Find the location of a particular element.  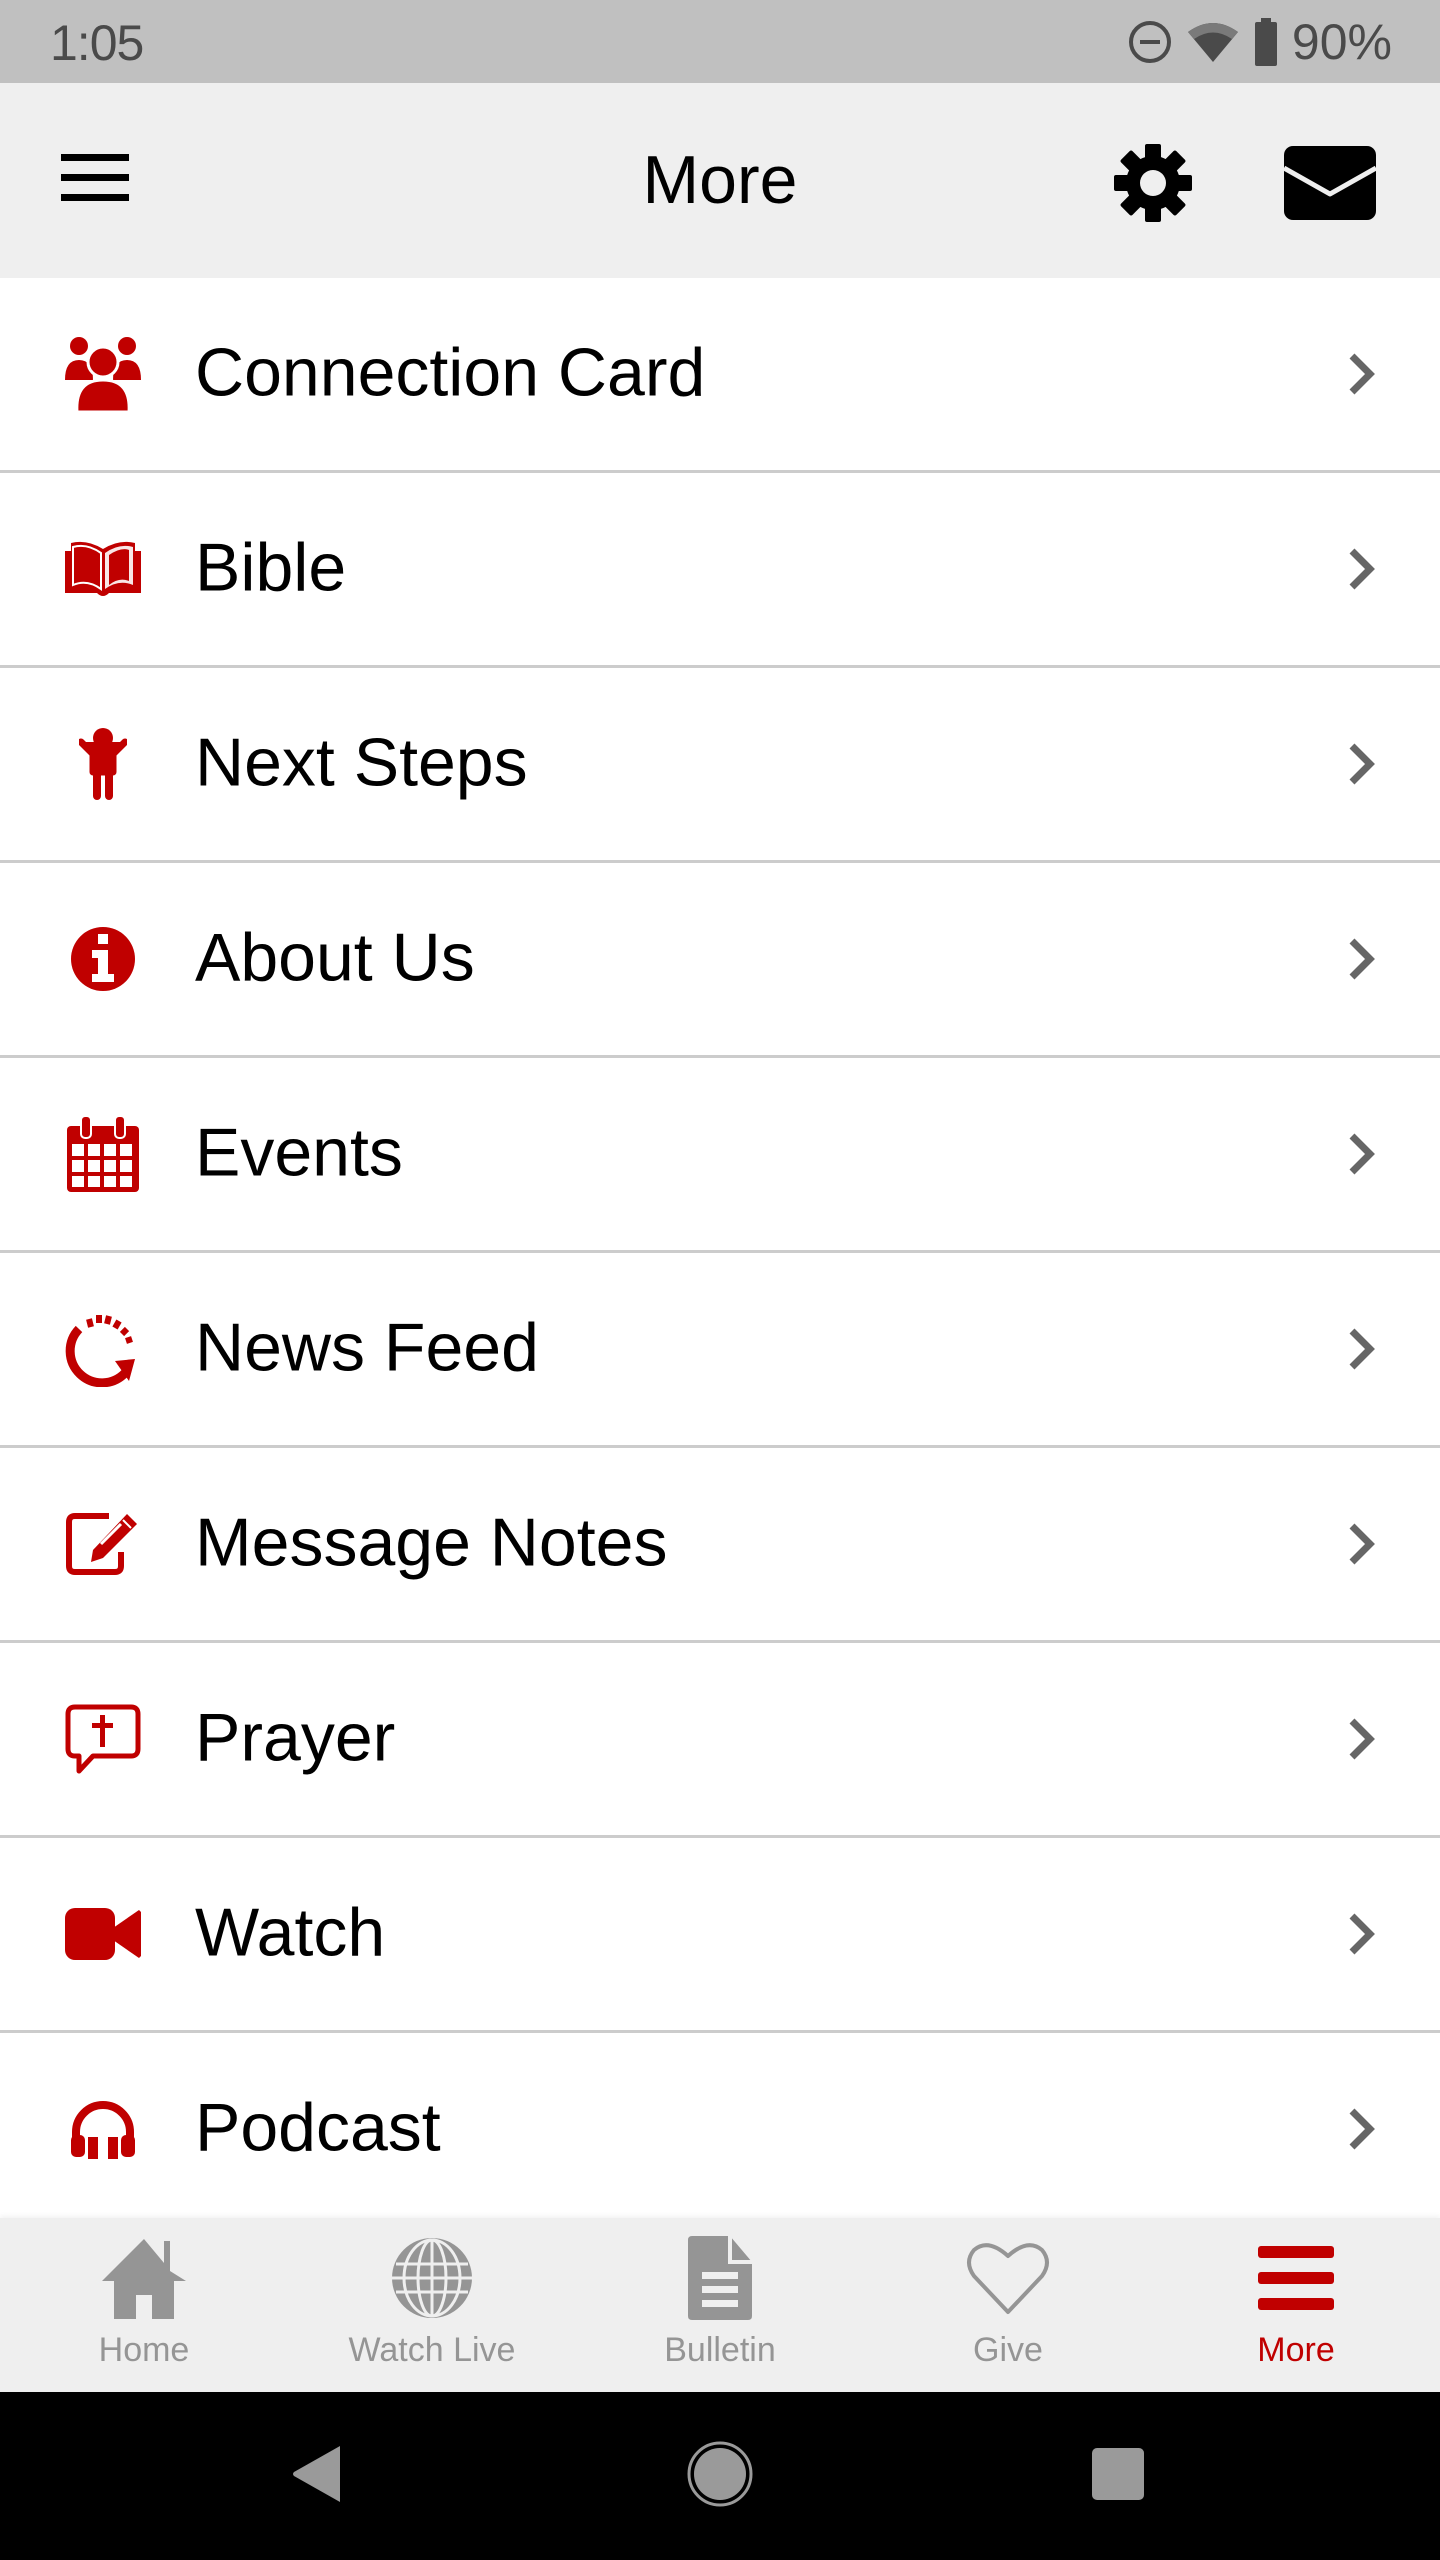

menu-item-label: Podcast is located at coordinates (318, 2127).